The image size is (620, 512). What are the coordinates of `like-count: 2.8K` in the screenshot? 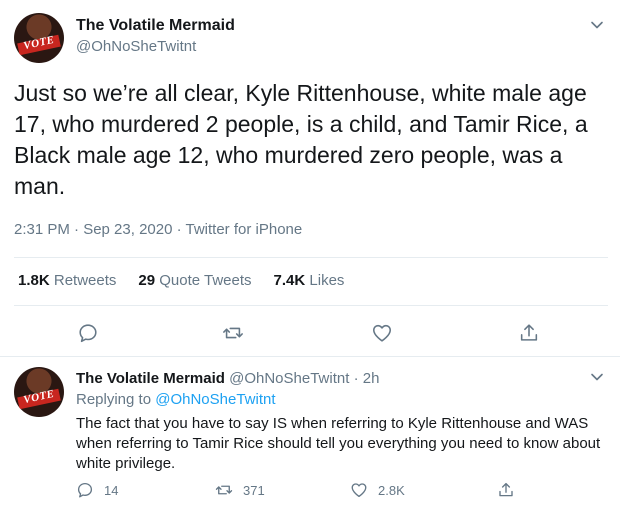 It's located at (391, 490).